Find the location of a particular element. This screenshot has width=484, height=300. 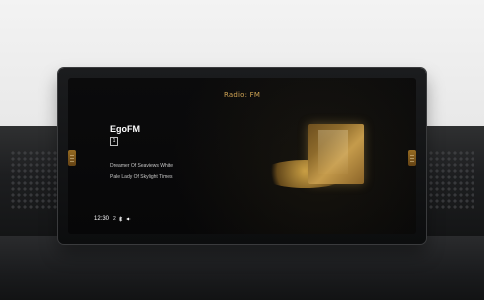

left-speaker-grille is located at coordinates (35, 180).